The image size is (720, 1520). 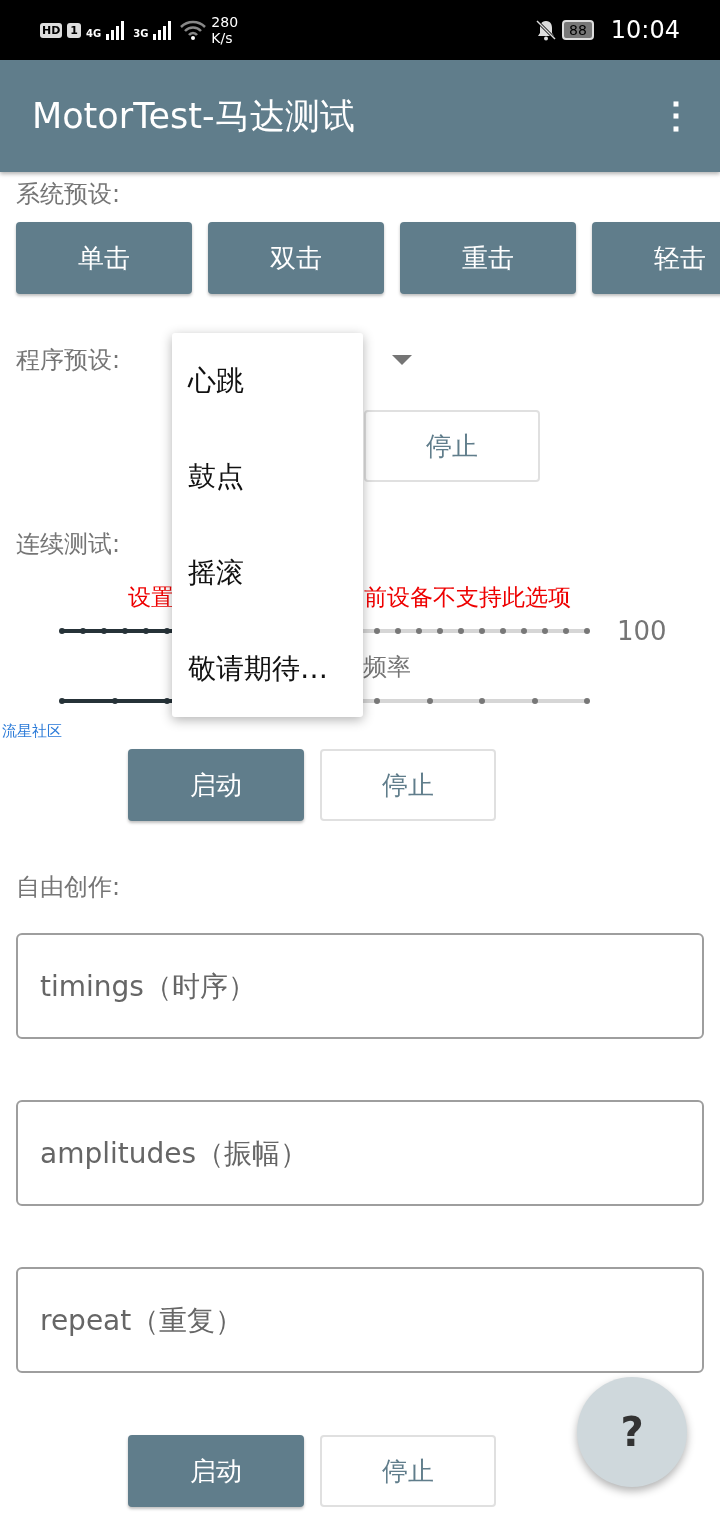 I want to click on warning-text: 前设备不支持此选项, so click(x=467, y=597).